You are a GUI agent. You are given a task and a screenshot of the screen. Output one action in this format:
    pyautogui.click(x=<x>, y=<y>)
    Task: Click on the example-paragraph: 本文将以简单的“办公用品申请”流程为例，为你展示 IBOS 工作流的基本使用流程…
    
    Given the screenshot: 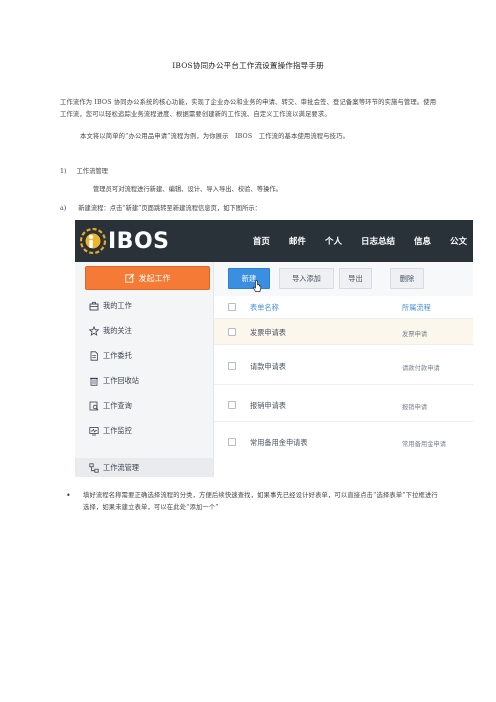 What is the action you would take?
    pyautogui.click(x=215, y=136)
    